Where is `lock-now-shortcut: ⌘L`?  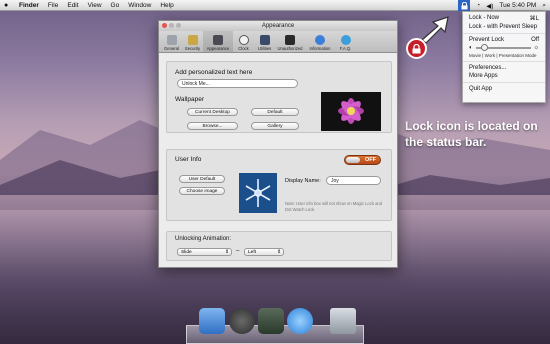
lock-now-shortcut: ⌘L is located at coordinates (534, 19).